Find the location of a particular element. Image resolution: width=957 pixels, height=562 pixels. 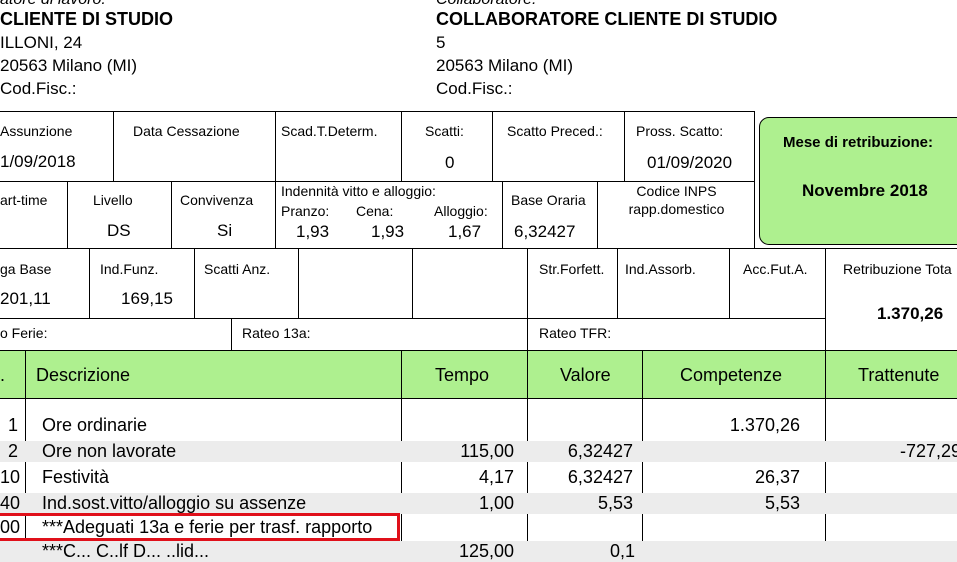

retribuzione-totale-label: Retribuzione Tota is located at coordinates (897, 269).